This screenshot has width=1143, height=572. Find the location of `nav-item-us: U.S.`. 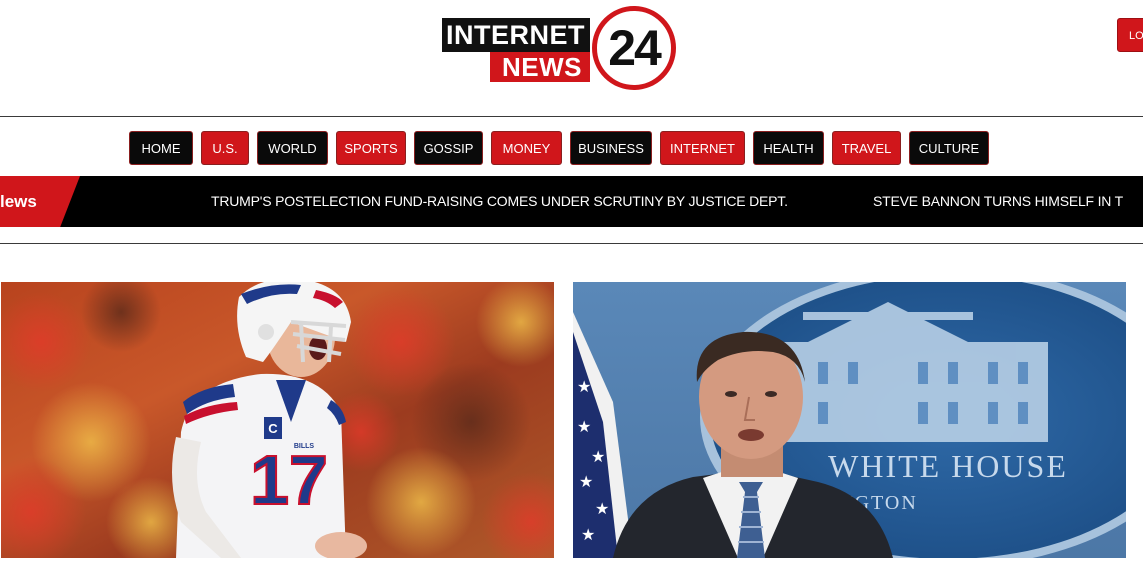

nav-item-us: U.S. is located at coordinates (225, 148).